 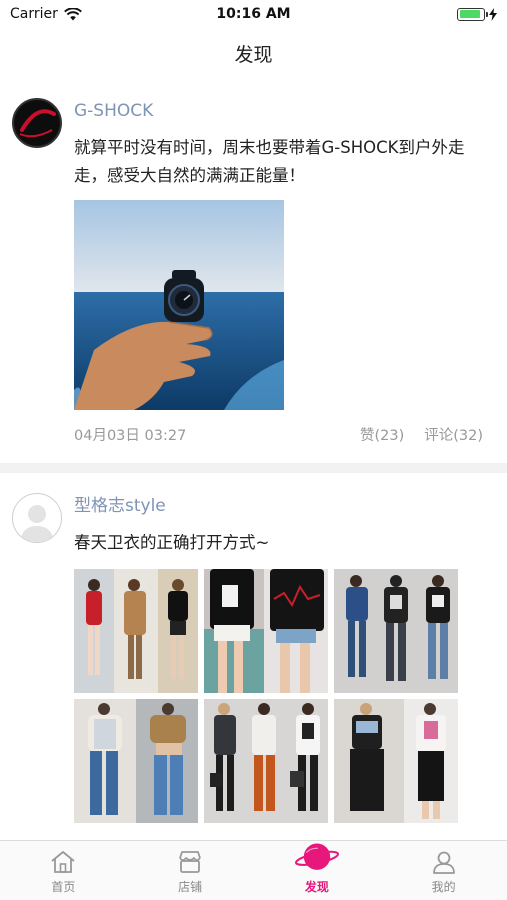 I want to click on post-content: 春天卫衣的正确打开方式~, so click(x=172, y=542).